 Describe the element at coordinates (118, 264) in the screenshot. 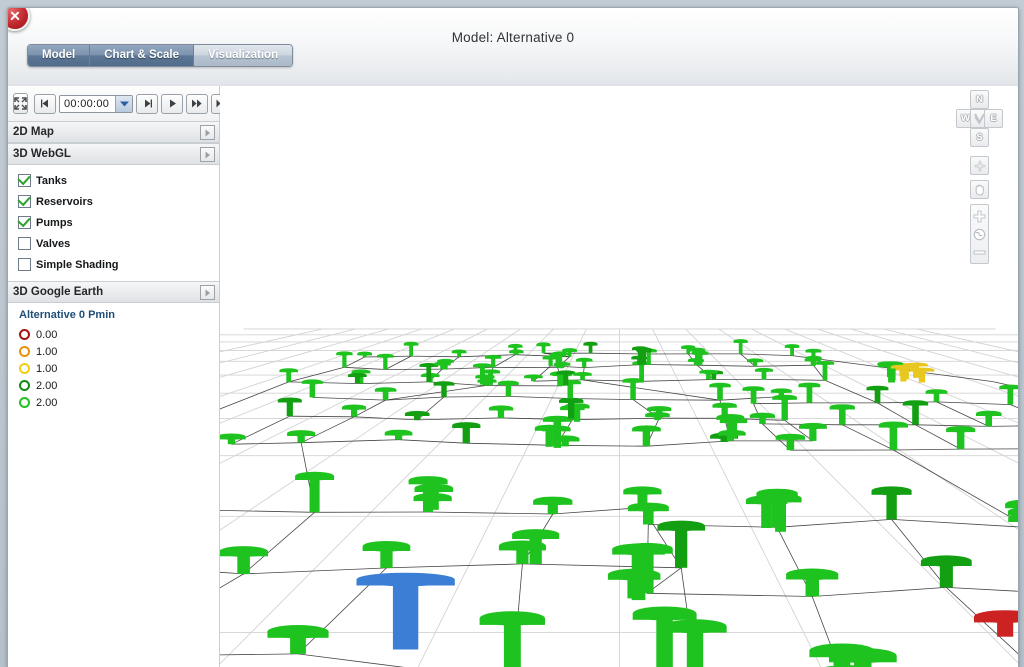

I see `checkbox-row-simple-shading: Simple Shading` at that location.